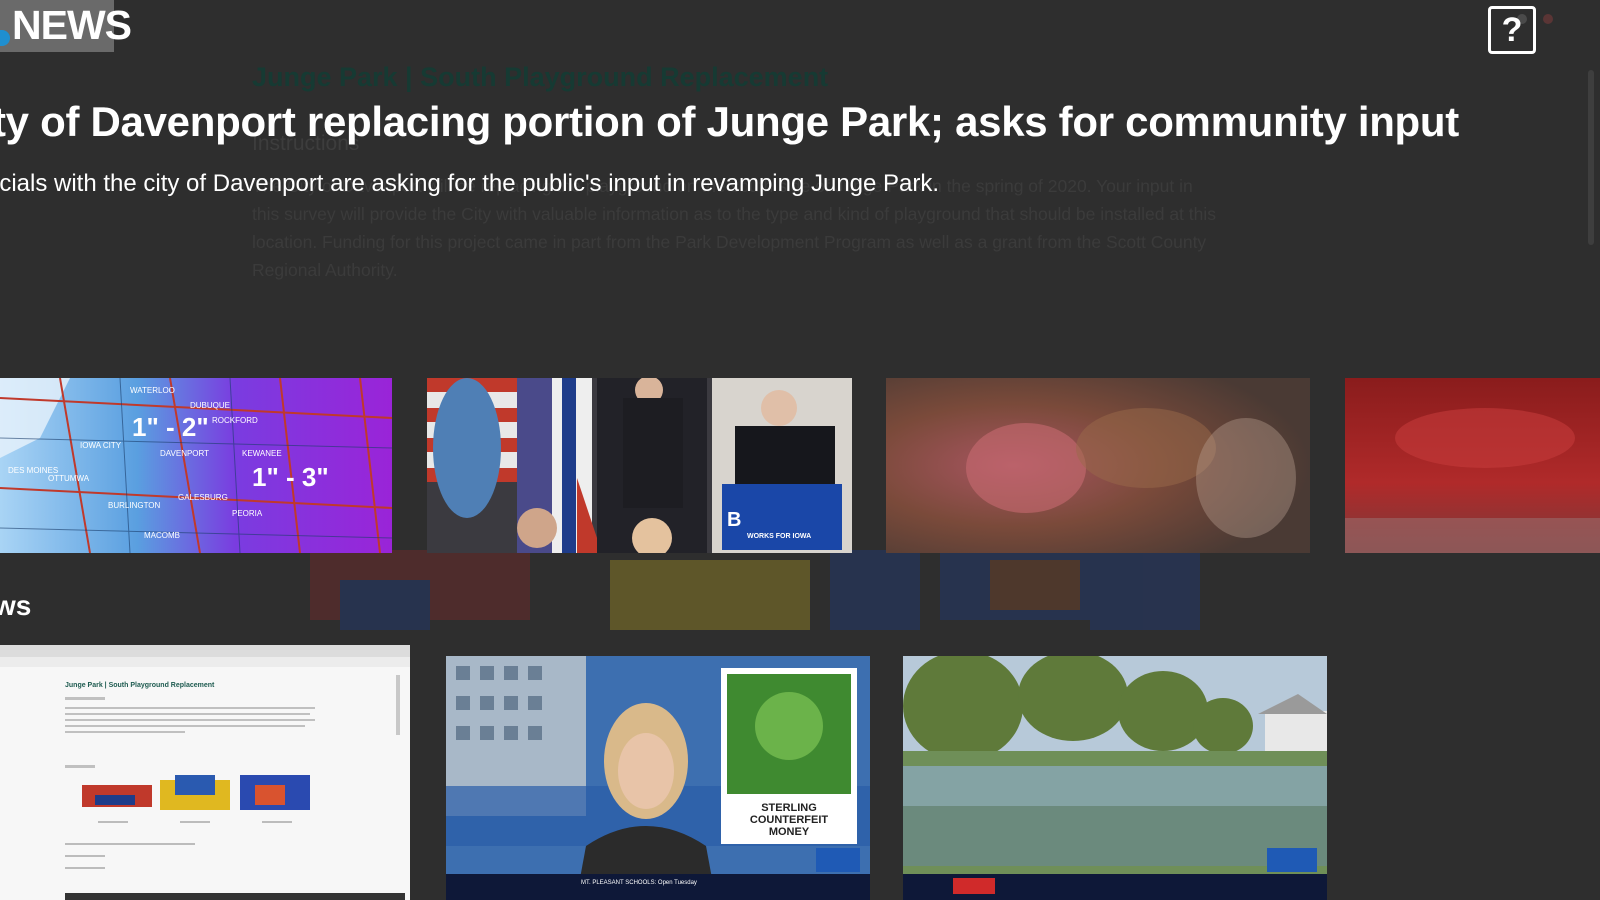  Describe the element at coordinates (101, 445) in the screenshot. I see `city-iowa-city: IOWA CITY` at that location.